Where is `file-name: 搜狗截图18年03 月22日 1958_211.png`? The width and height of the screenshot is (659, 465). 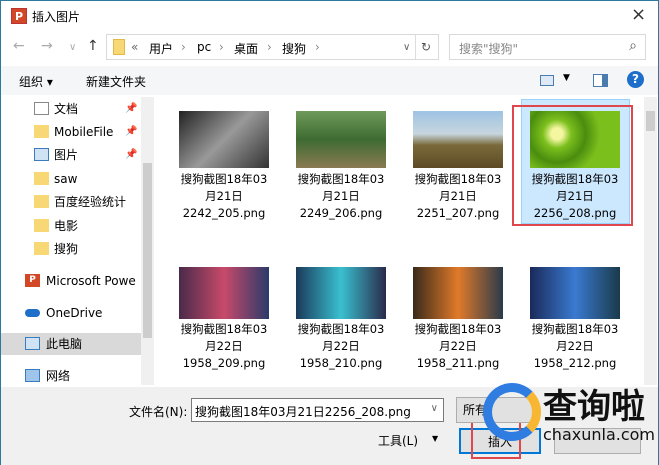 file-name: 搜狗截图18年03 月22日 1958_211.png is located at coordinates (458, 346).